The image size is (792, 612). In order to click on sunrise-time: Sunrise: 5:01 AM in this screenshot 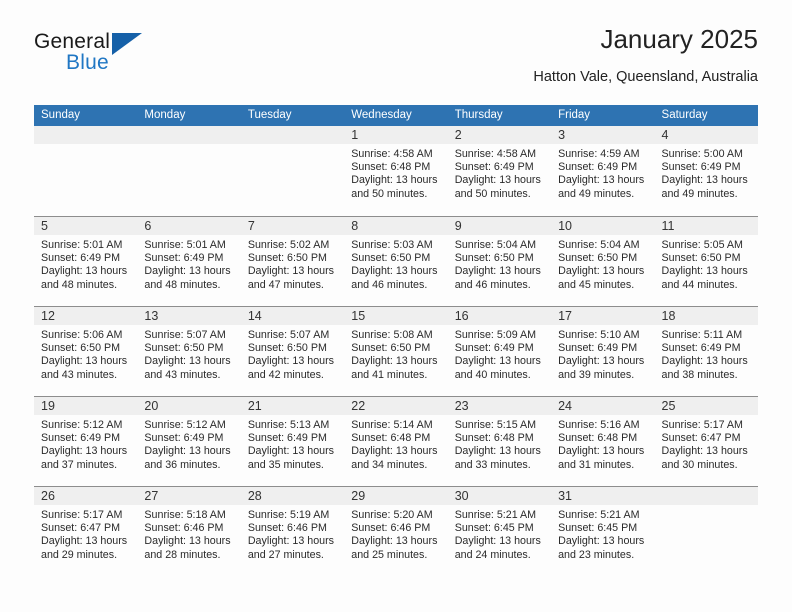, I will do `click(185, 245)`.